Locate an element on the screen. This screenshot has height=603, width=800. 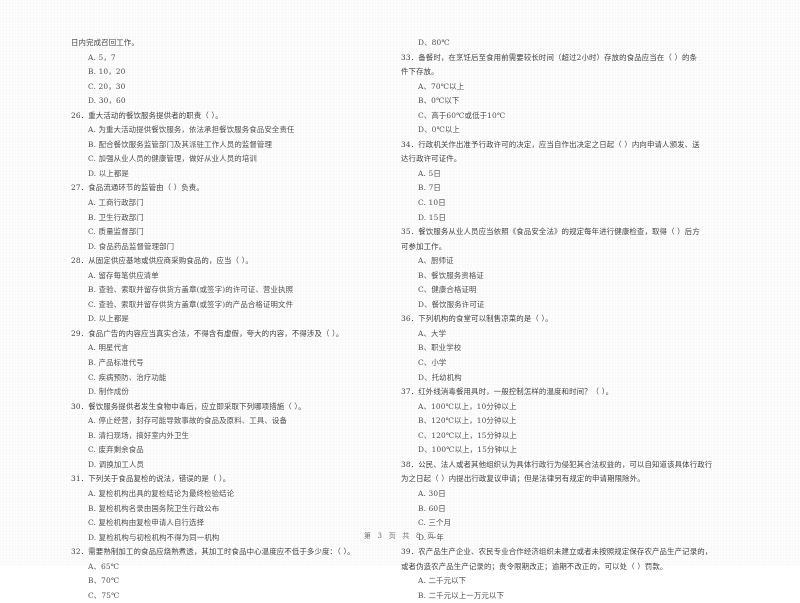
option-item: A、大学 is located at coordinates (432, 333).